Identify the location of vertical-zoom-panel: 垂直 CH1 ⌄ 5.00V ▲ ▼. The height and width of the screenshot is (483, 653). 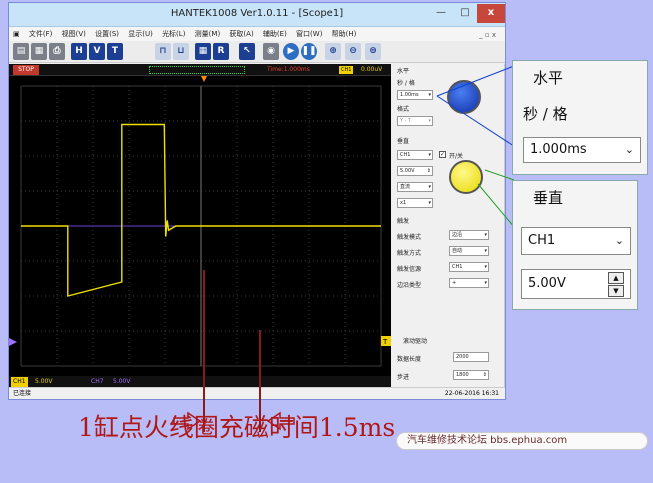
(575, 245).